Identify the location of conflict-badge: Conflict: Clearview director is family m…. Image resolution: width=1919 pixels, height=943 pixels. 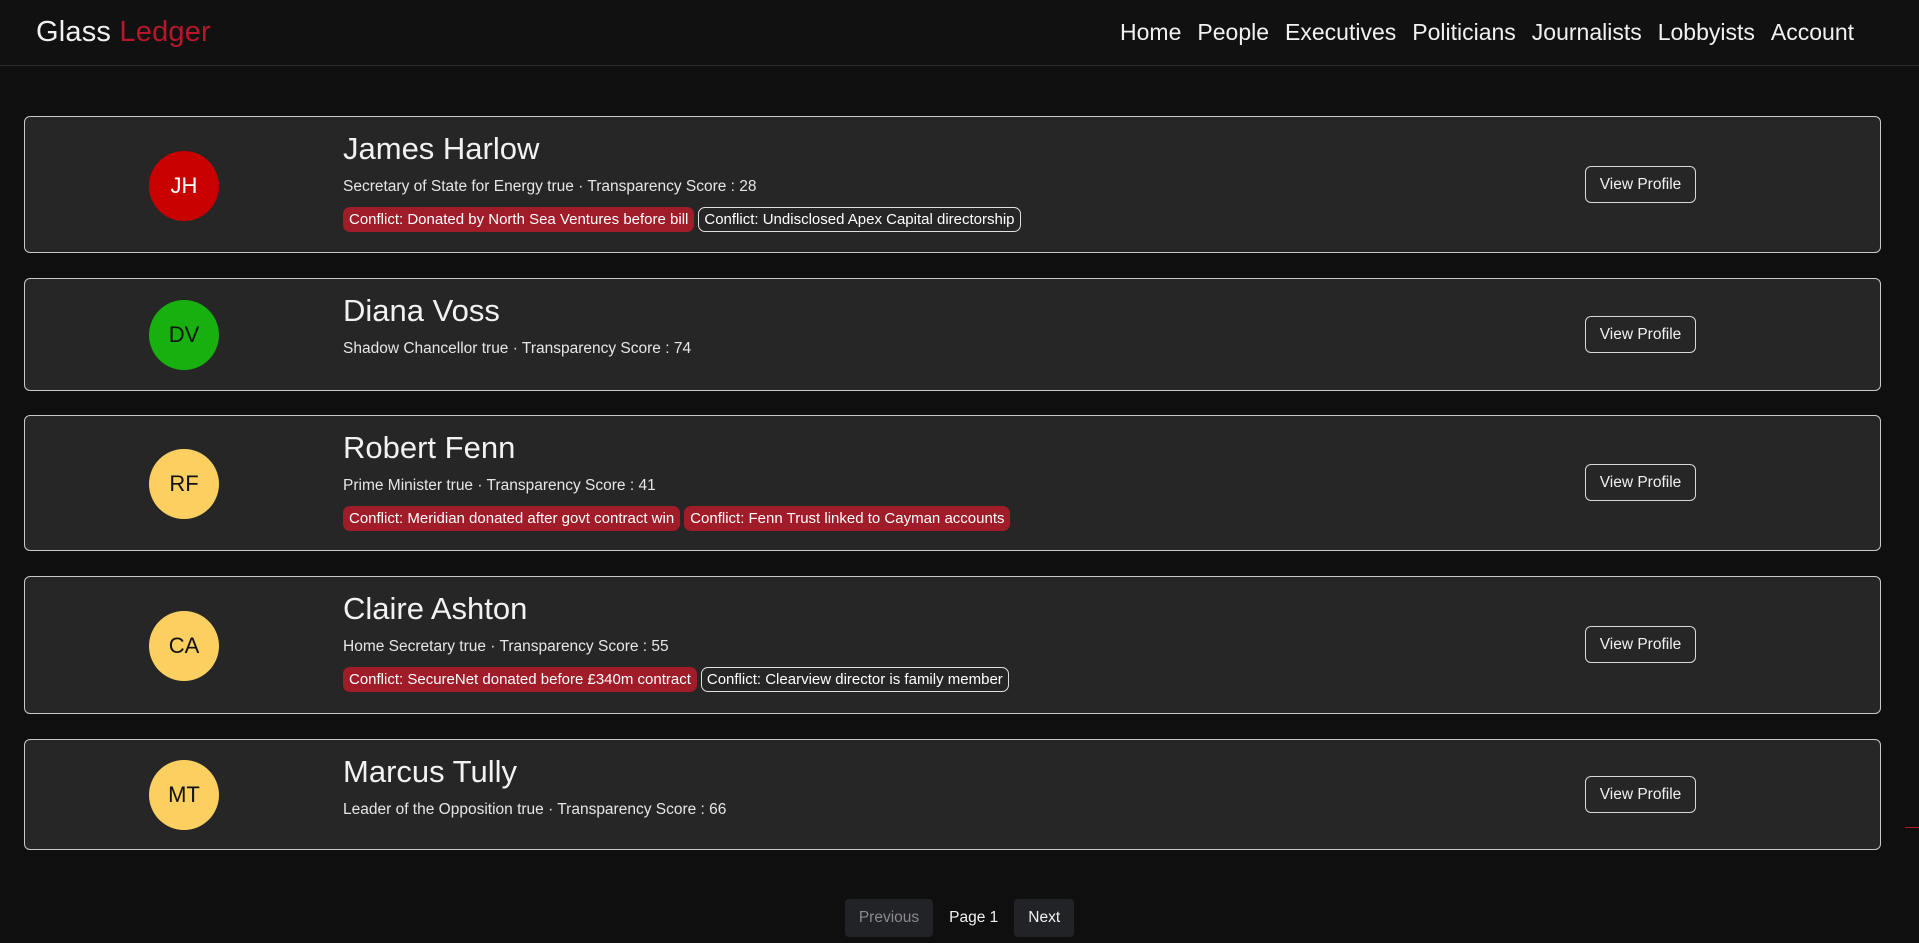
(854, 679).